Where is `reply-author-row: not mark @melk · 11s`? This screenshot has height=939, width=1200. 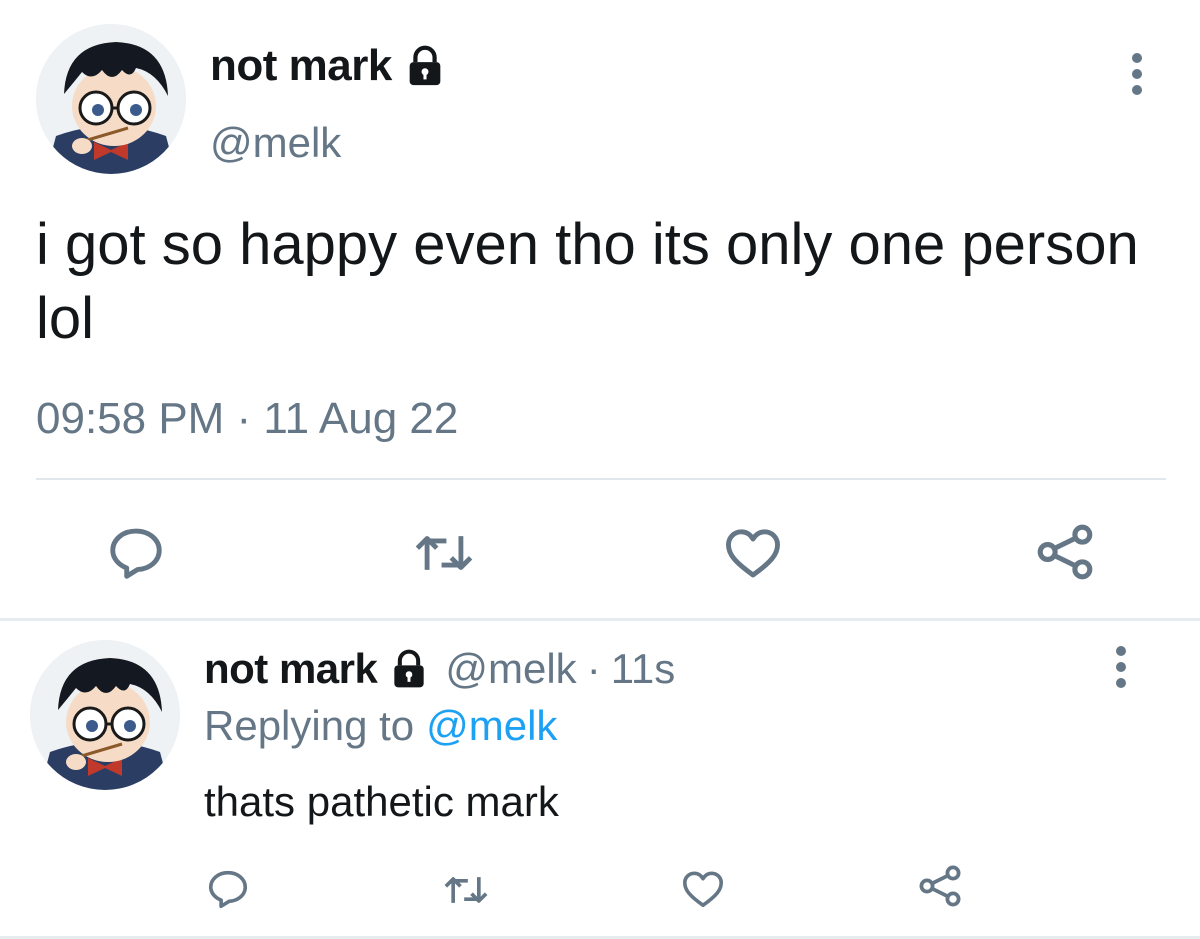 reply-author-row: not mark @melk · 11s is located at coordinates (439, 669).